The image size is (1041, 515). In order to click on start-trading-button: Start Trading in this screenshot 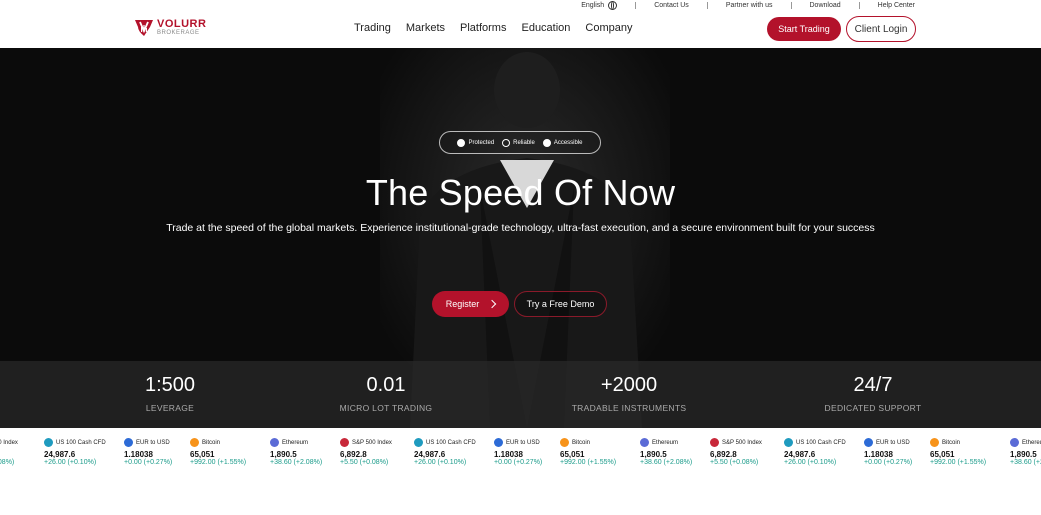, I will do `click(804, 29)`.